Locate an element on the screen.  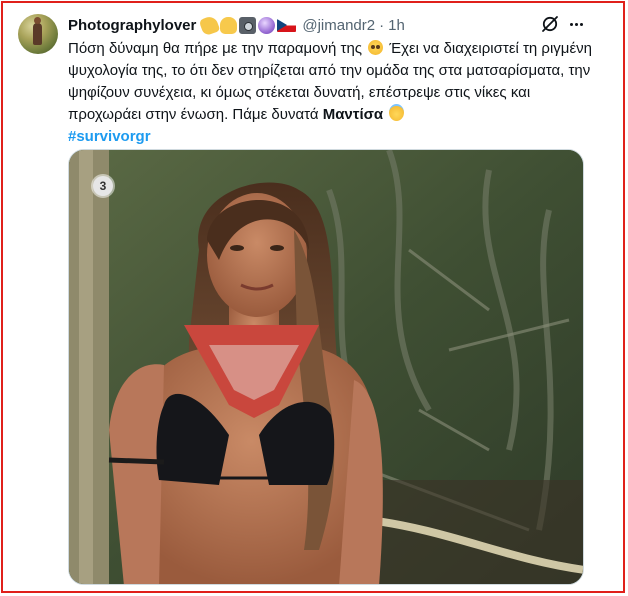
pleading-face-icon is located at coordinates (376, 47).